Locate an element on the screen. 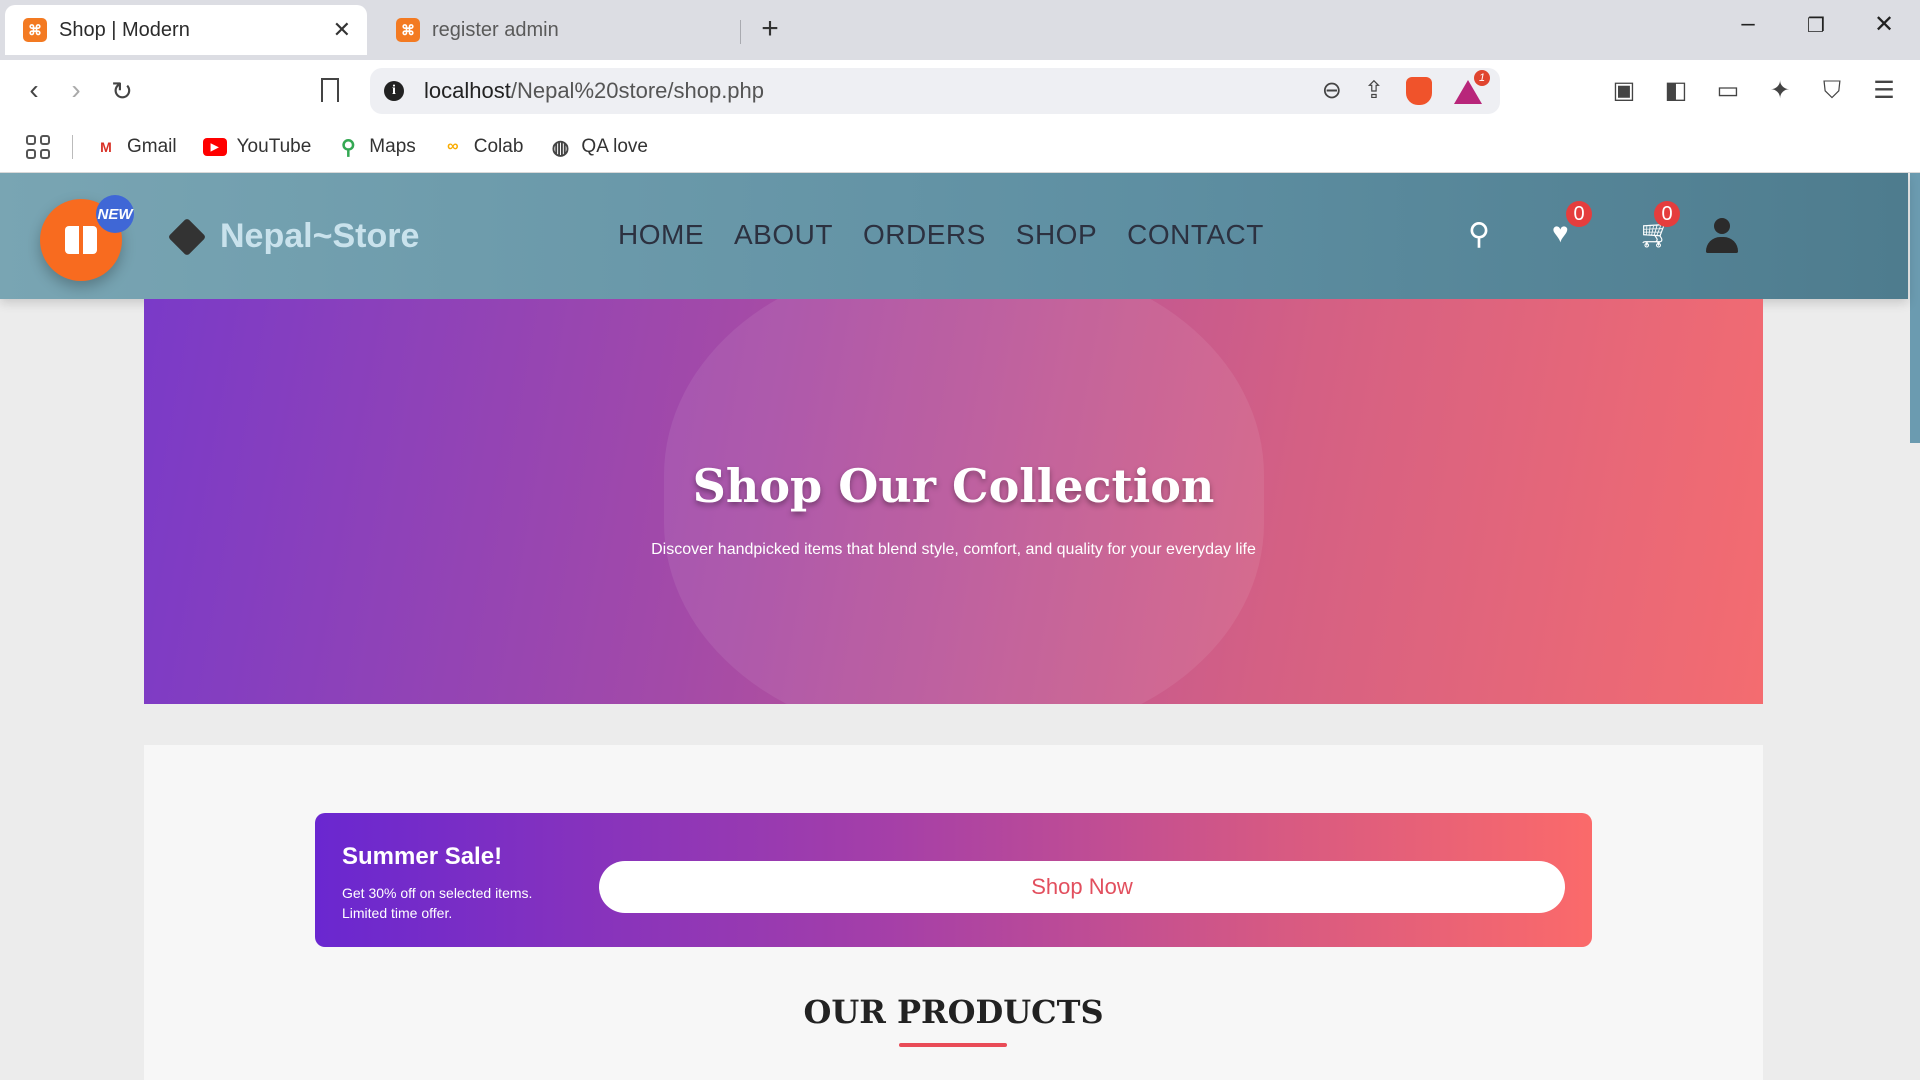 This screenshot has height=1080, width=1920. promo-line-1: Get 30% off on selected items. is located at coordinates (437, 893).